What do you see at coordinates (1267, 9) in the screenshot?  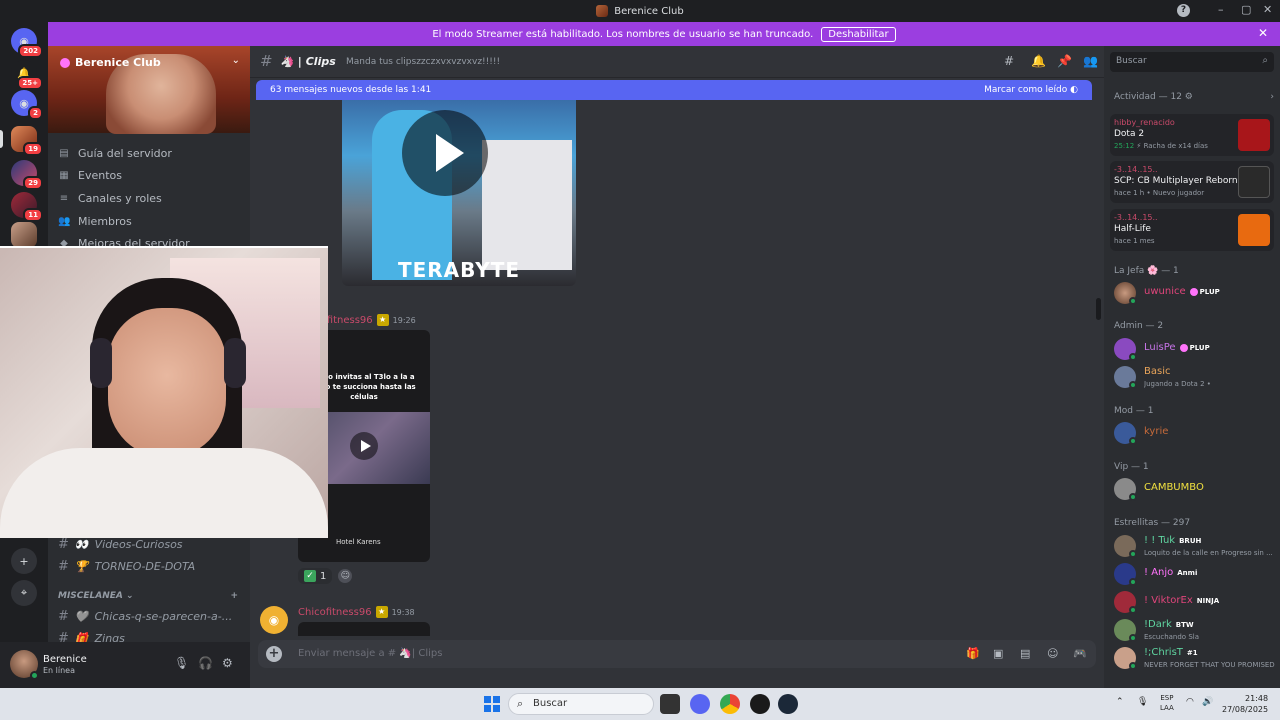 I see `close-window-icon: ✕` at bounding box center [1267, 9].